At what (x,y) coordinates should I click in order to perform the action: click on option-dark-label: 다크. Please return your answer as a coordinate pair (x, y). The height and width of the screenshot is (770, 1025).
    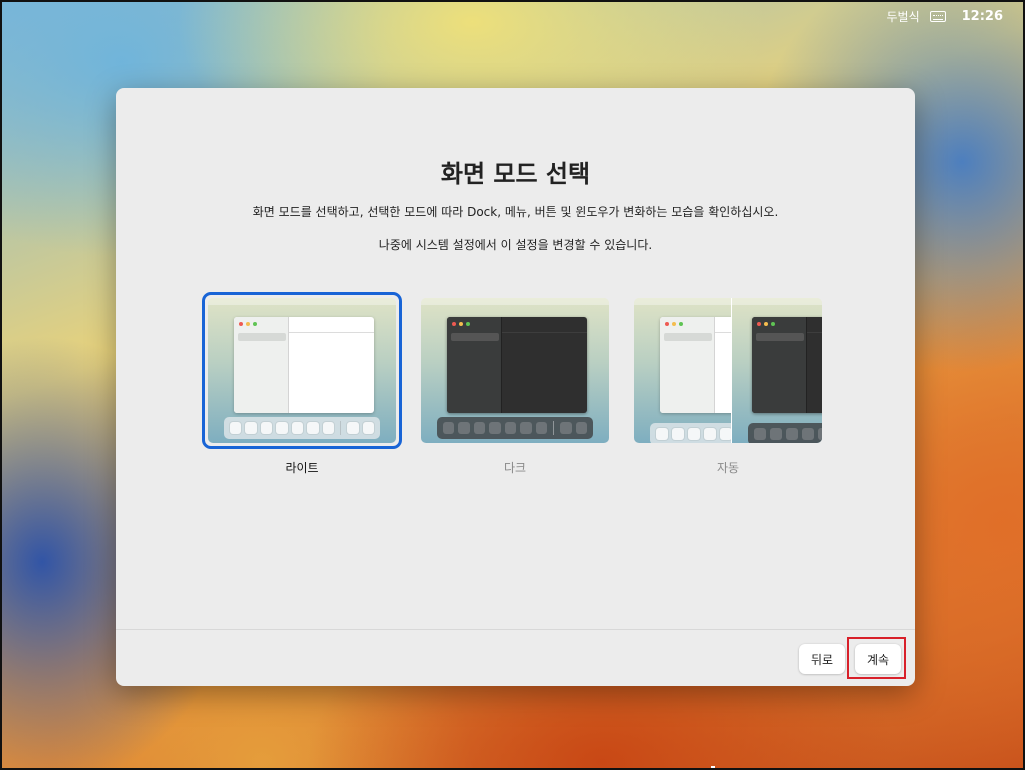
    Looking at the image, I should click on (515, 467).